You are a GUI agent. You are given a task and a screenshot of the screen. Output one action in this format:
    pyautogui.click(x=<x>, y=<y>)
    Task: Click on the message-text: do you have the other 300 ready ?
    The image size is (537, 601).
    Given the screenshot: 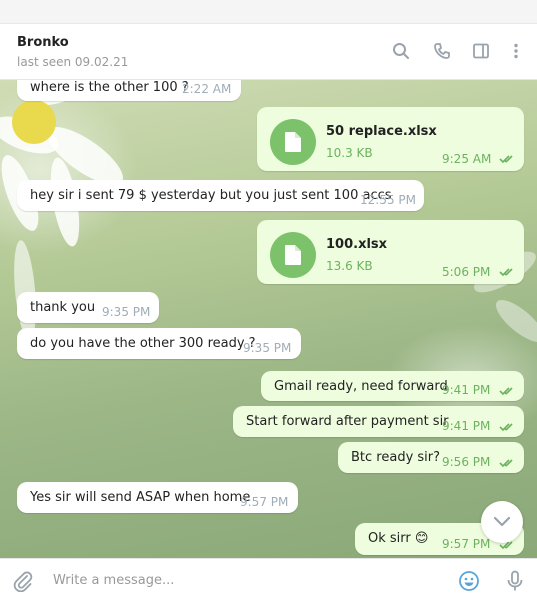 What is the action you would take?
    pyautogui.click(x=143, y=343)
    